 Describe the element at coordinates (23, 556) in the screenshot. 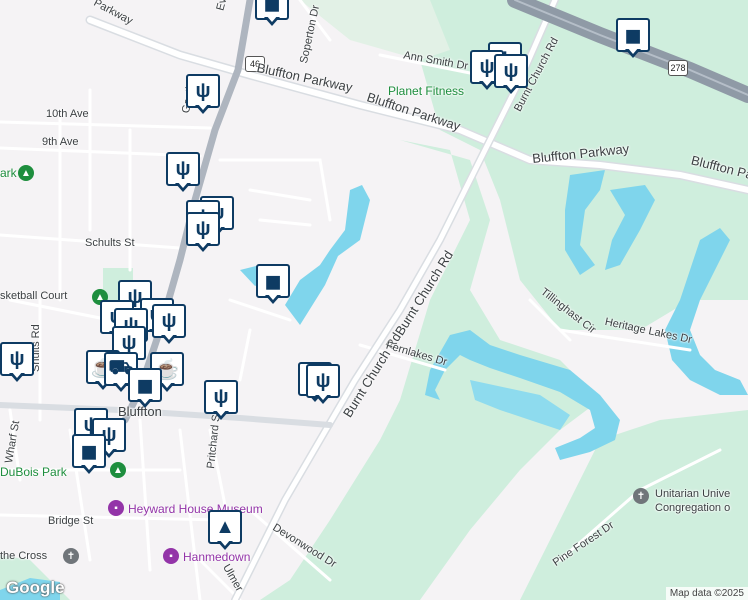

I see `label-the-cross: the Cross` at that location.